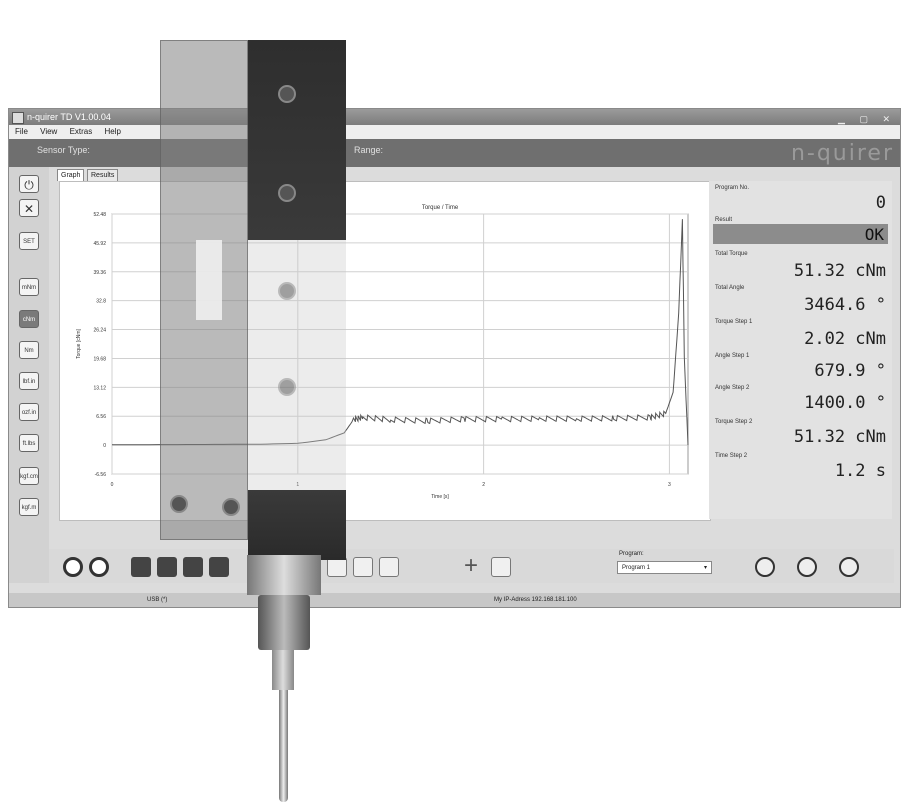  What do you see at coordinates (800, 234) in the screenshot?
I see `result-status-bar: OK` at bounding box center [800, 234].